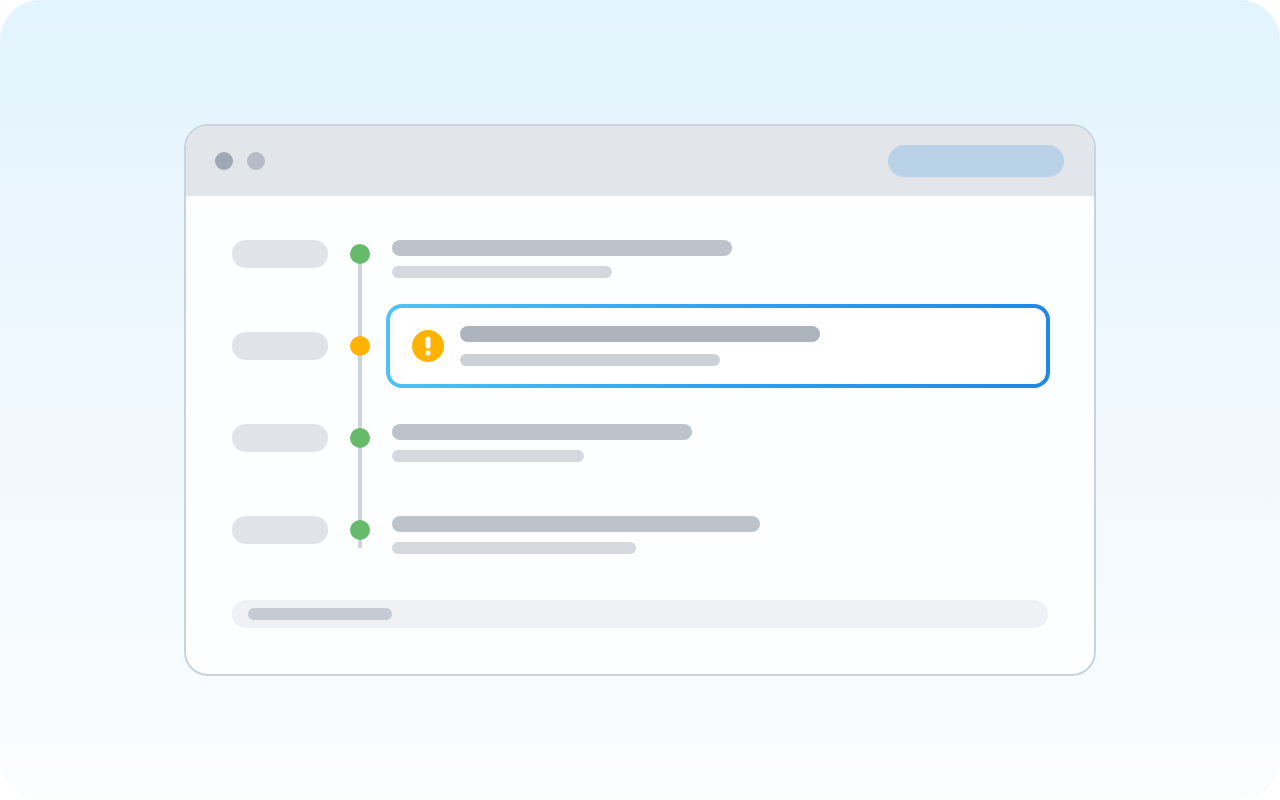 Image resolution: width=1280 pixels, height=800 pixels. Describe the element at coordinates (976, 161) in the screenshot. I see `toolbar-button` at that location.